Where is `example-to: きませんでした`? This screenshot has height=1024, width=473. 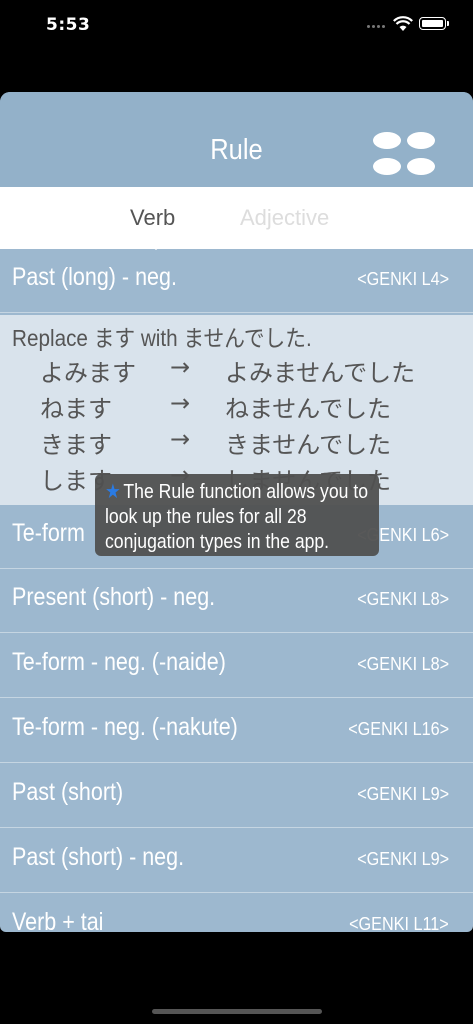 example-to: きませんでした is located at coordinates (308, 445).